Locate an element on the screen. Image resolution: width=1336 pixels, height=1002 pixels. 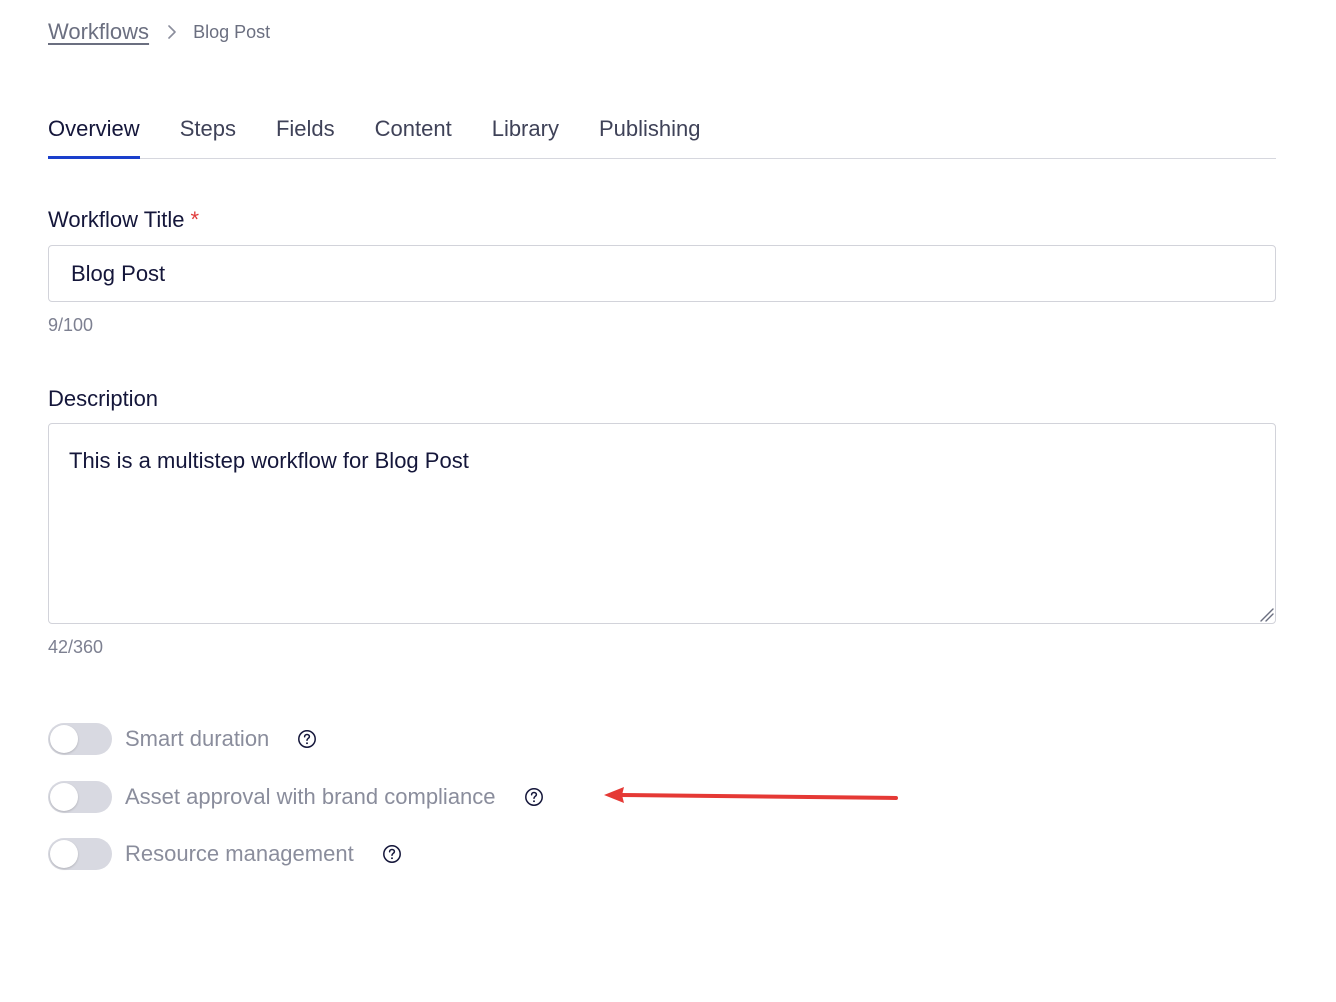
tab-fields: Fields is located at coordinates (305, 130).